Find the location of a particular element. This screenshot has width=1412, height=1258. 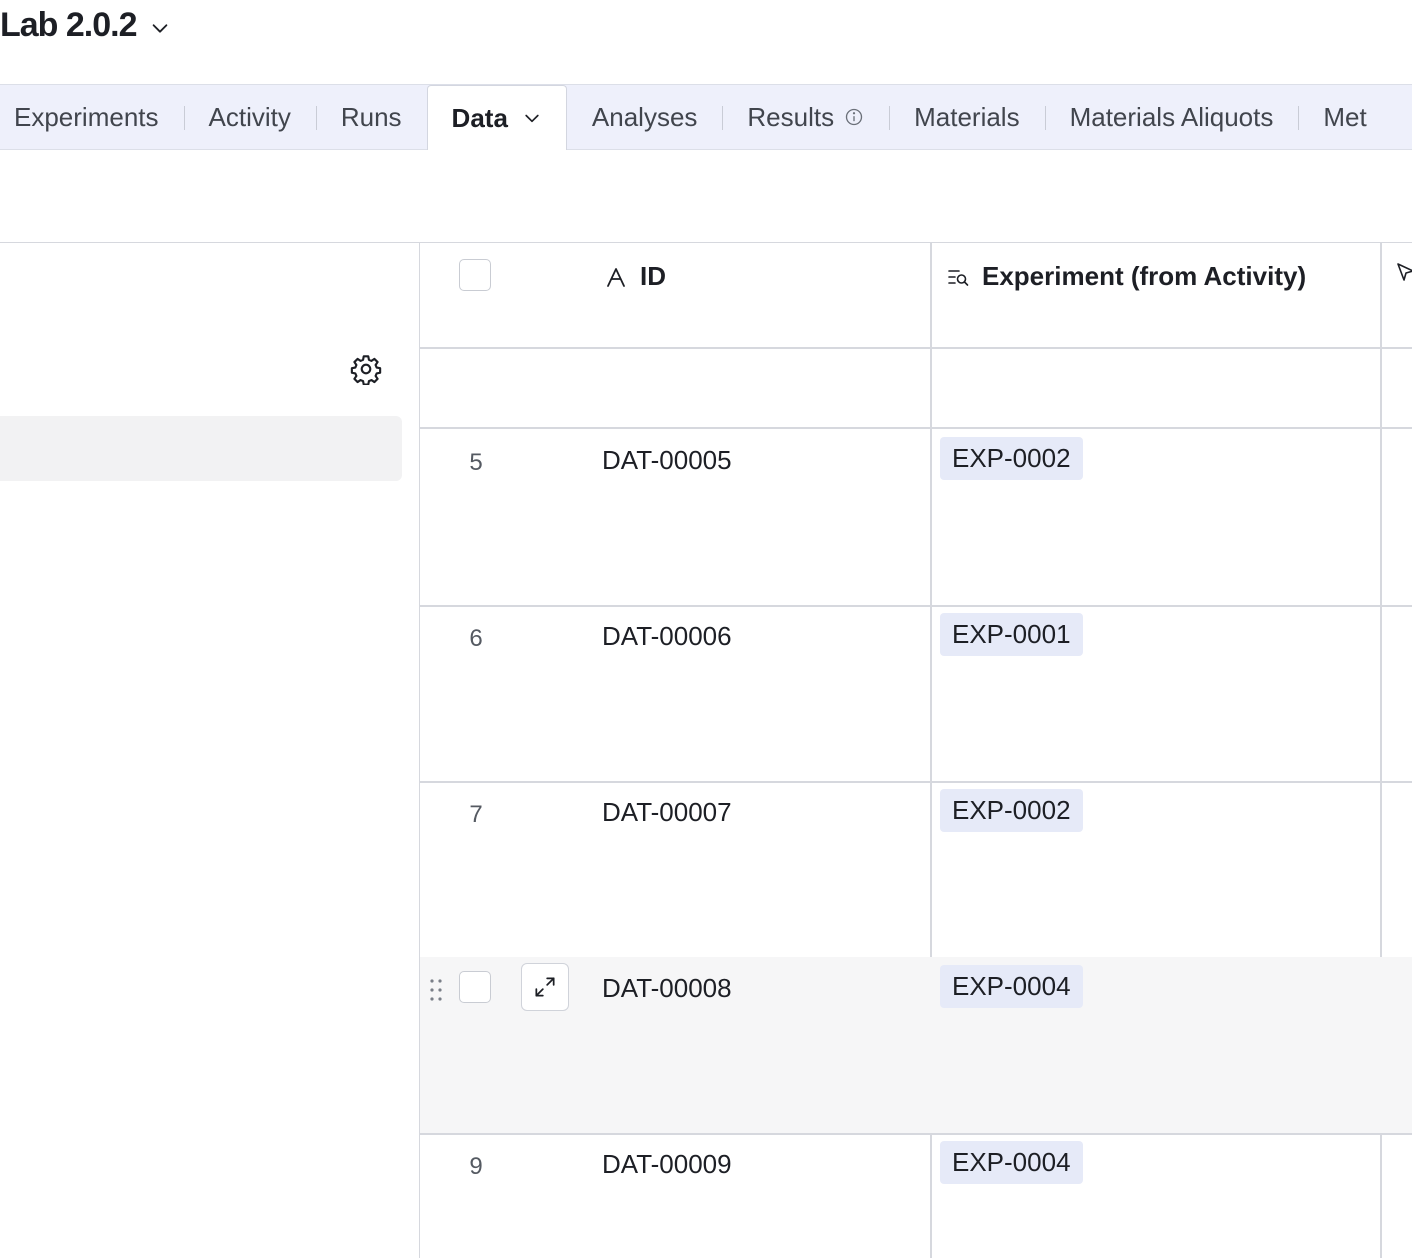

tab-materials-aliquots: Materials Aliquots is located at coordinates (1171, 117).